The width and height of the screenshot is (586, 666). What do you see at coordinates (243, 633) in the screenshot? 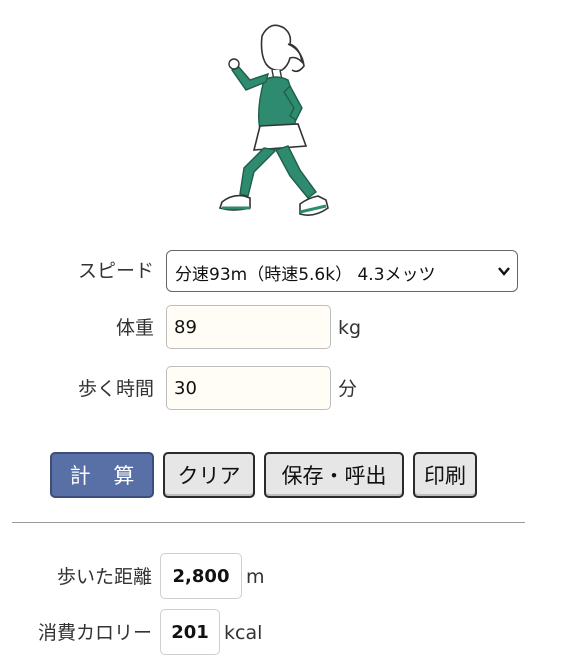
I see `calories-unit: kcal` at bounding box center [243, 633].